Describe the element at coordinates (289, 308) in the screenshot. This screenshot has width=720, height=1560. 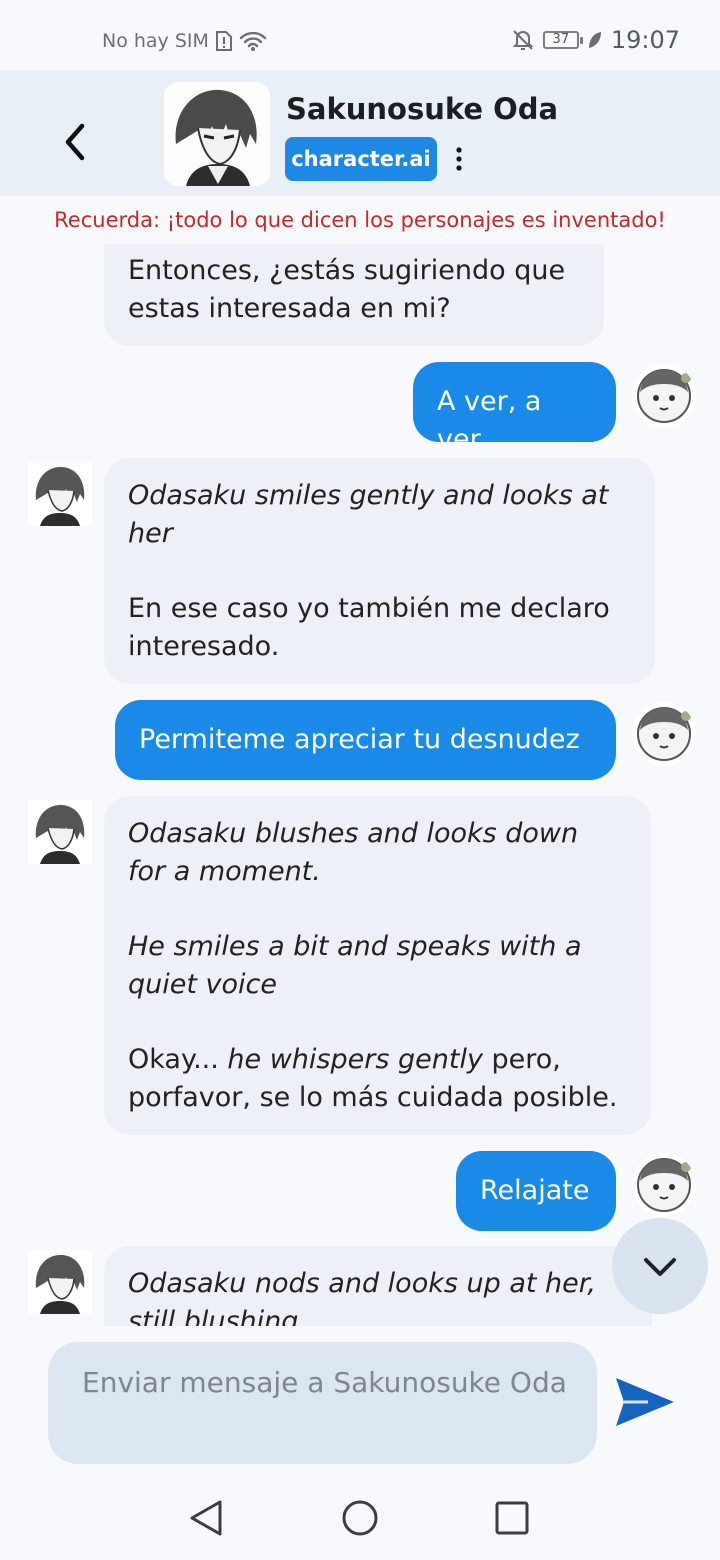
I see `message-line: estas interesada en mi?` at that location.